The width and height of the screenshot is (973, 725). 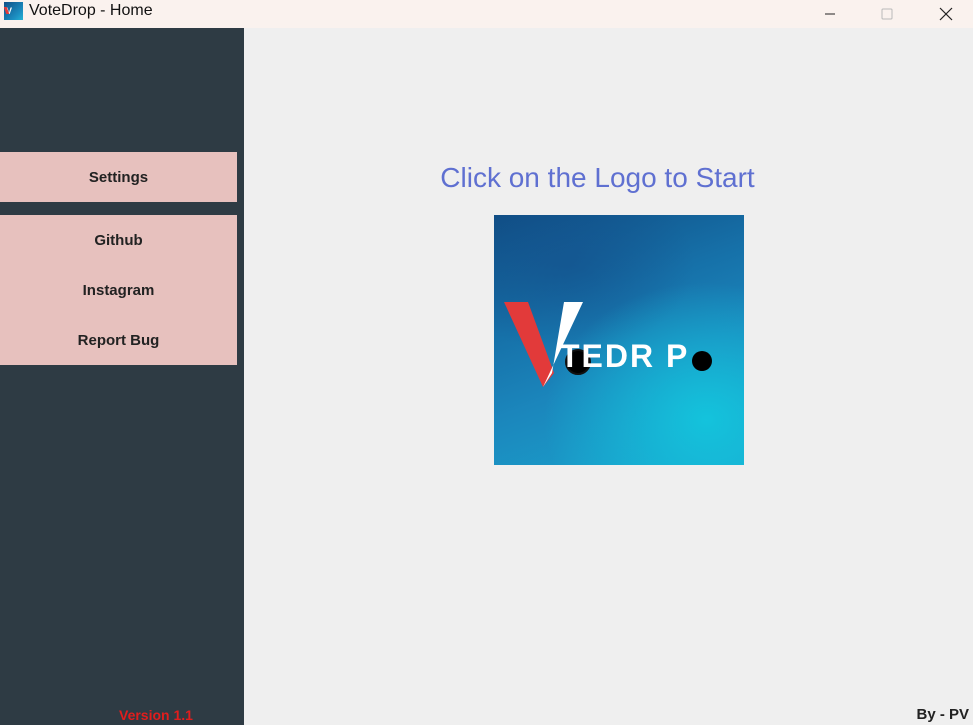 I want to click on app-icon: V, so click(x=13, y=11).